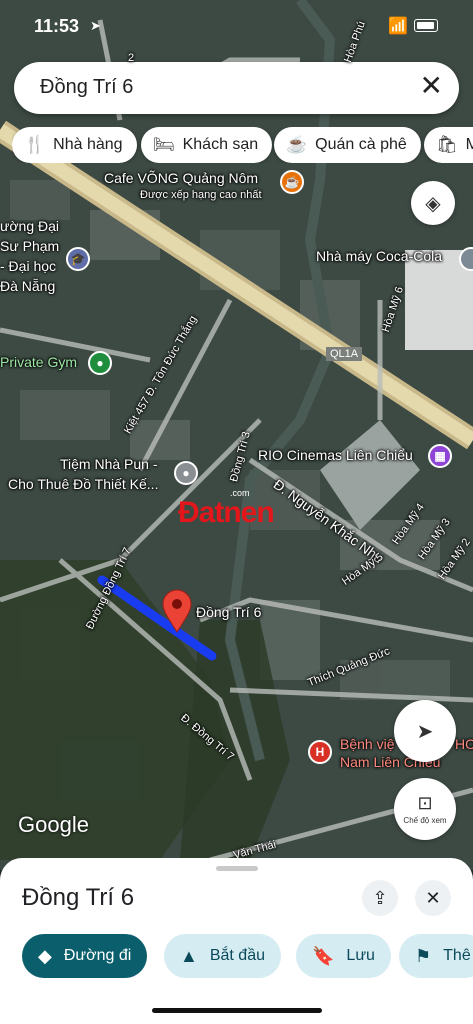 Image resolution: width=473 pixels, height=1024 pixels. I want to click on close-sheet-button: ✕, so click(433, 898).